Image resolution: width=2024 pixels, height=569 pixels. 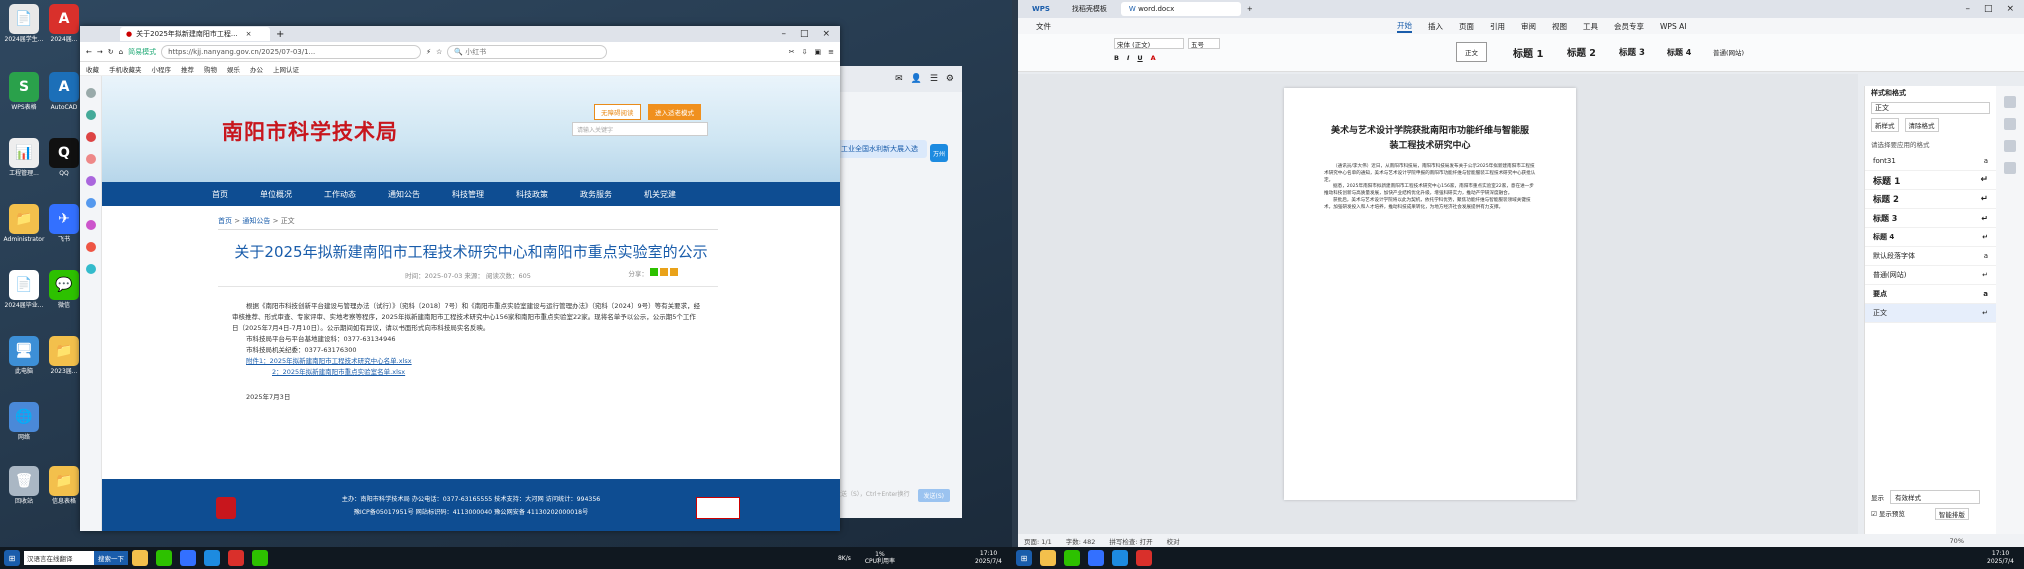 I want to click on tab-template: 找稻壳模板, so click(x=1089, y=9).